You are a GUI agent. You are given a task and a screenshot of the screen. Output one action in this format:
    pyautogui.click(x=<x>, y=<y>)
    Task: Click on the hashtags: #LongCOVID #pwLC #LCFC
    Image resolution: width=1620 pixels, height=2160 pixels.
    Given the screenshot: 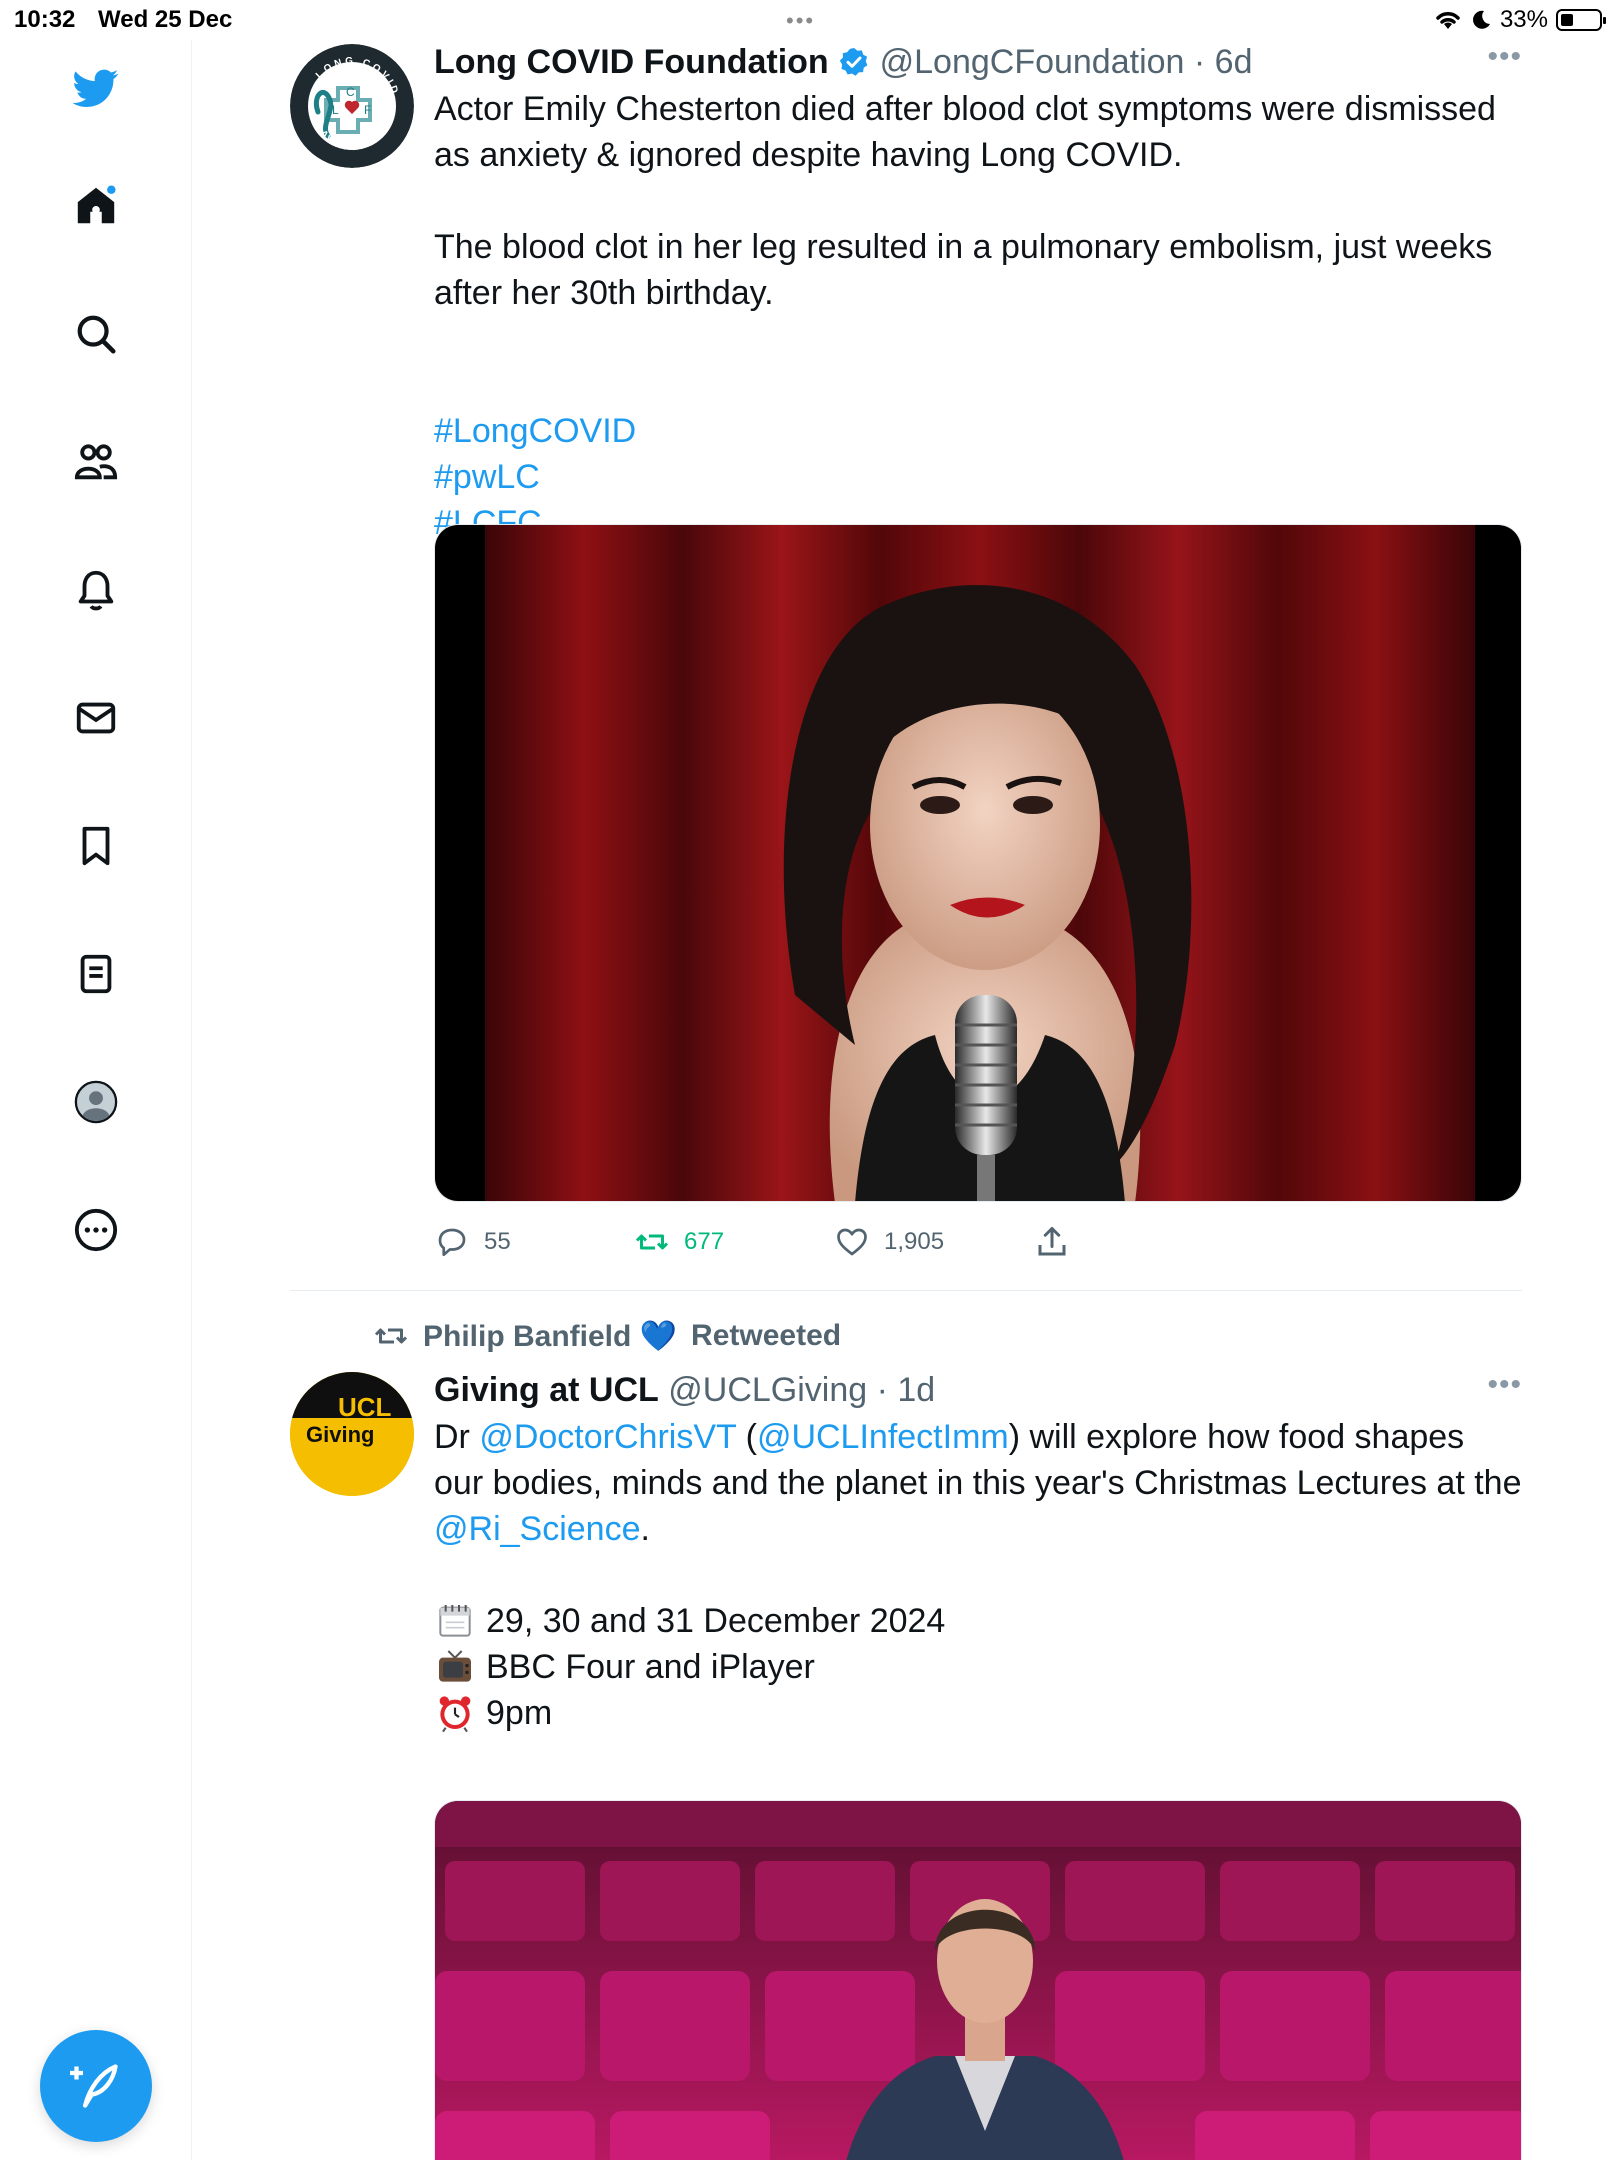 What is the action you would take?
    pyautogui.click(x=978, y=454)
    